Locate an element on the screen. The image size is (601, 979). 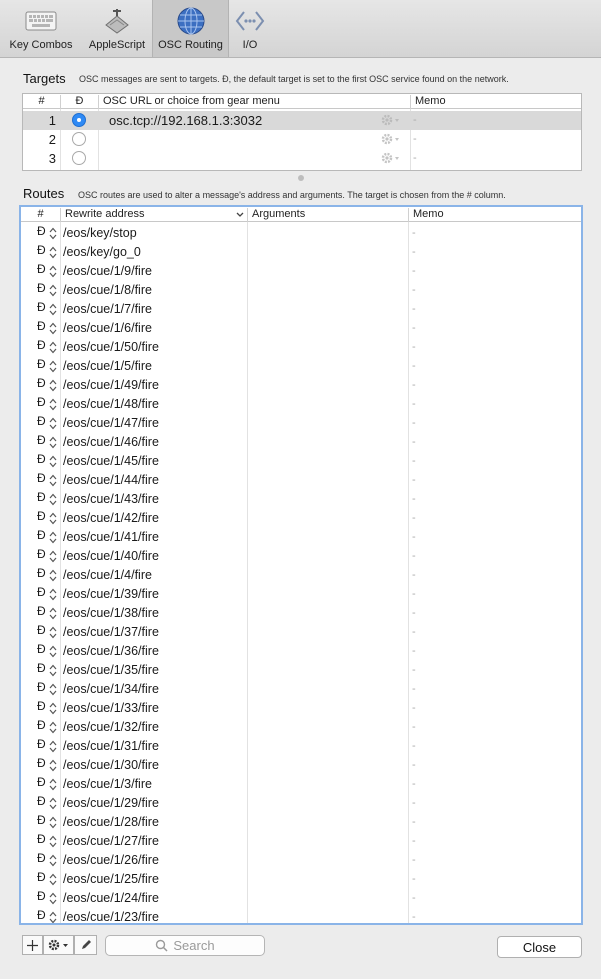
target-row: 2 - is located at coordinates (302, 139).